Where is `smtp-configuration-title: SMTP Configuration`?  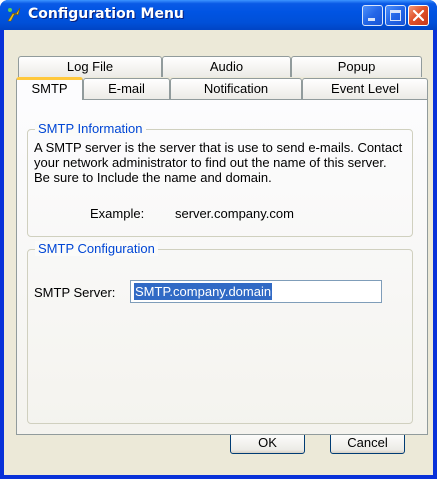
smtp-configuration-title: SMTP Configuration is located at coordinates (96, 248).